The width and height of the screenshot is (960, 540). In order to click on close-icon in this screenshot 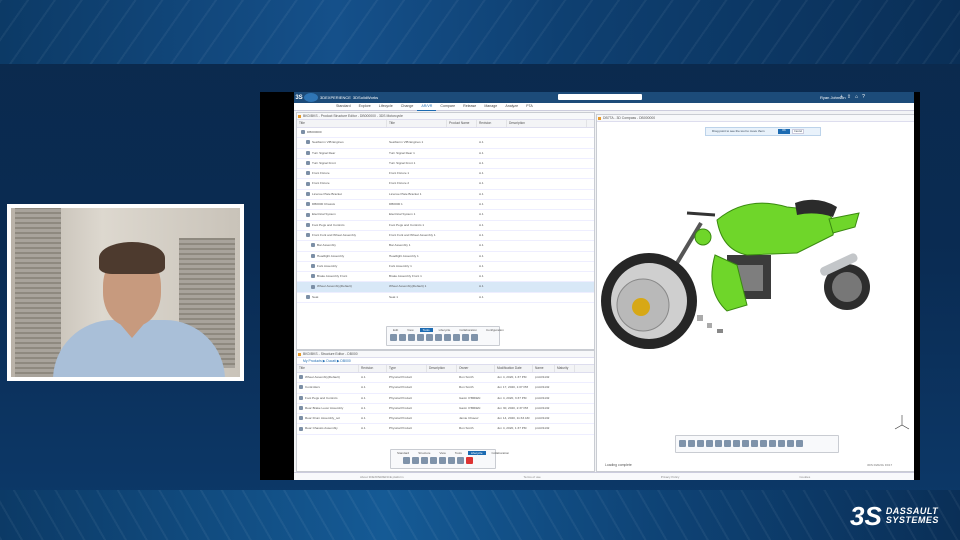, I will do `click(799, 443)`.